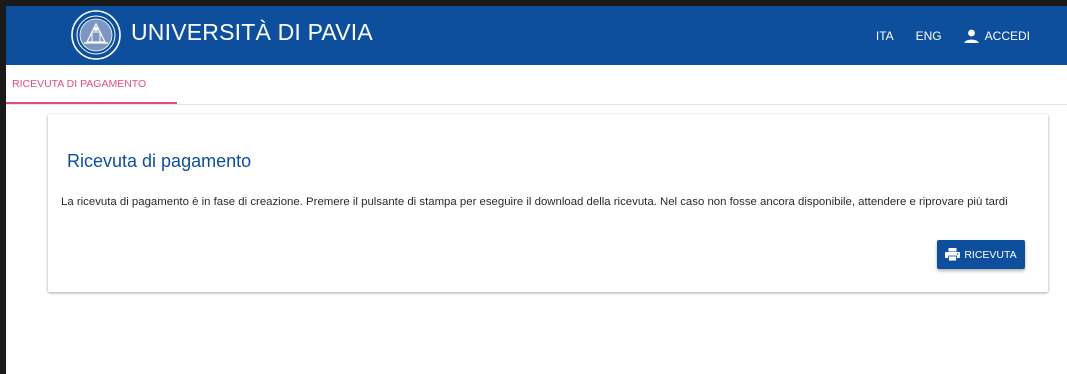 Image resolution: width=1067 pixels, height=374 pixels. Describe the element at coordinates (252, 32) in the screenshot. I see `brand-title: UNIVERSITÀ DI PAVIA` at that location.